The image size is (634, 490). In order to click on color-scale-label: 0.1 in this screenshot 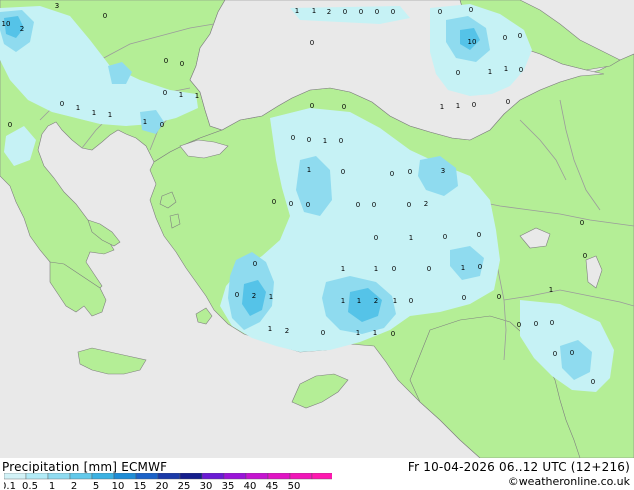, I will do `click(10, 485)`.